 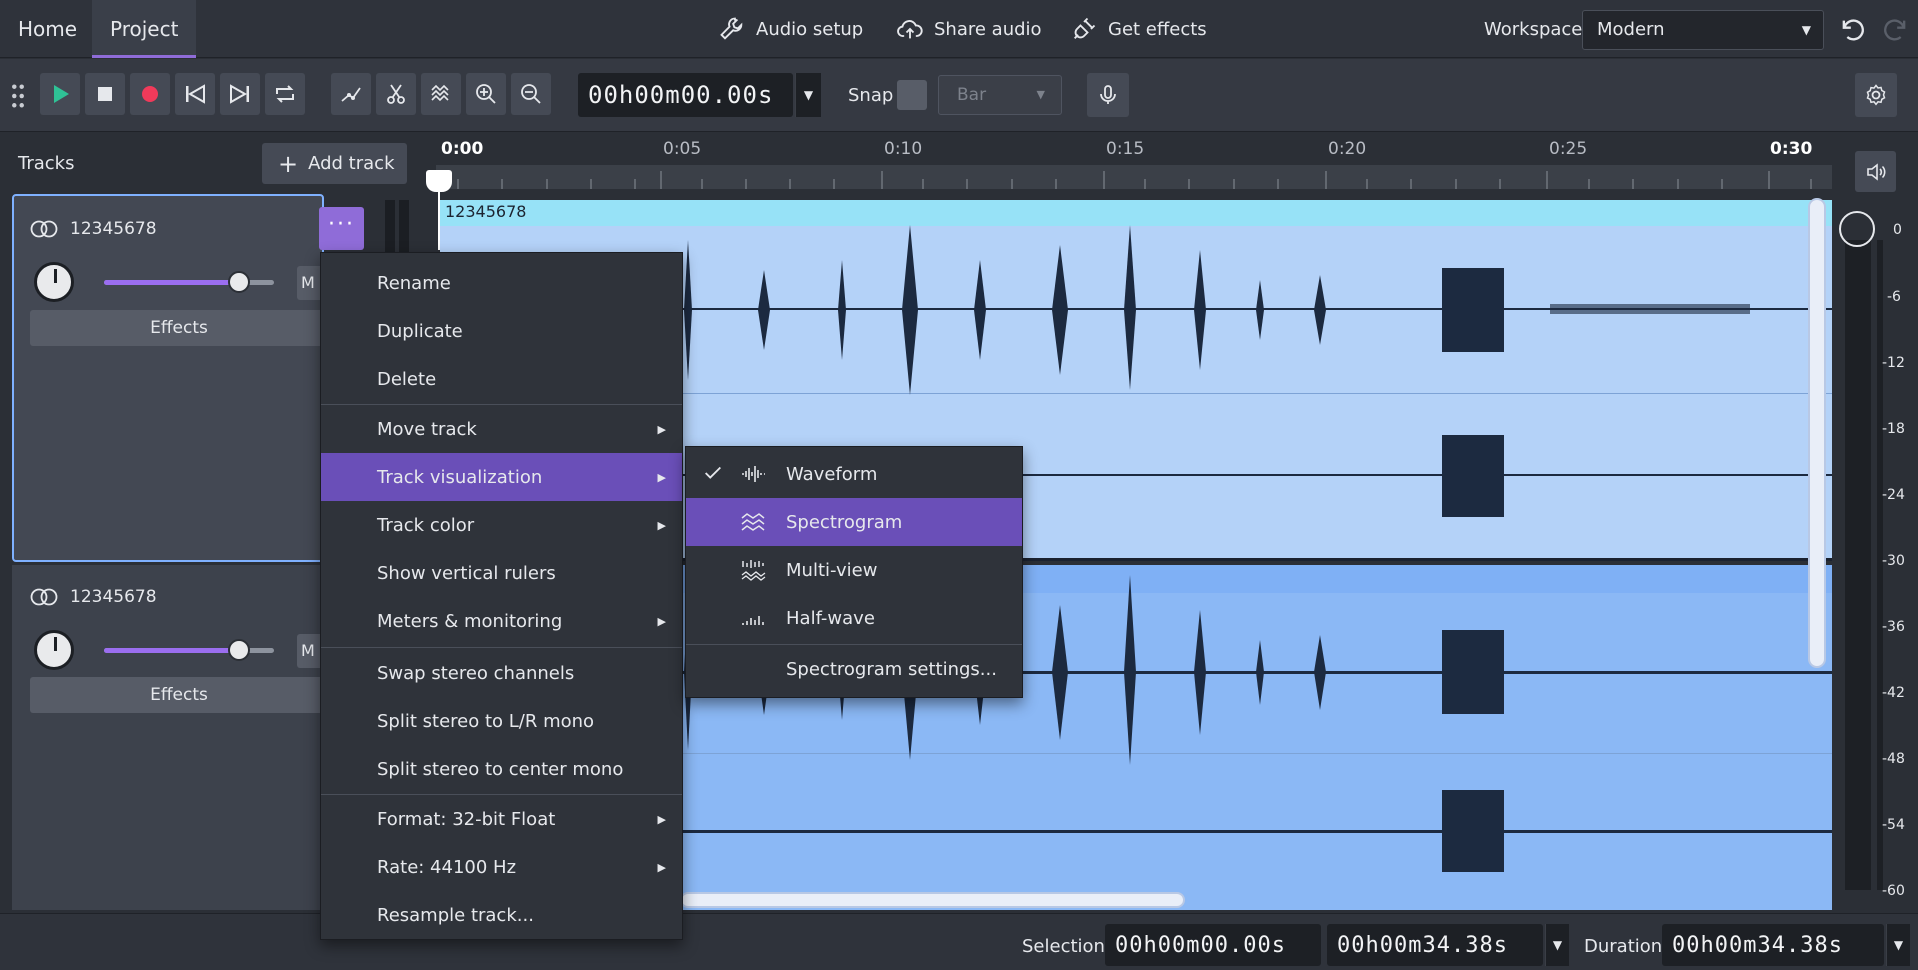 I want to click on playhead-handle, so click(x=439, y=181).